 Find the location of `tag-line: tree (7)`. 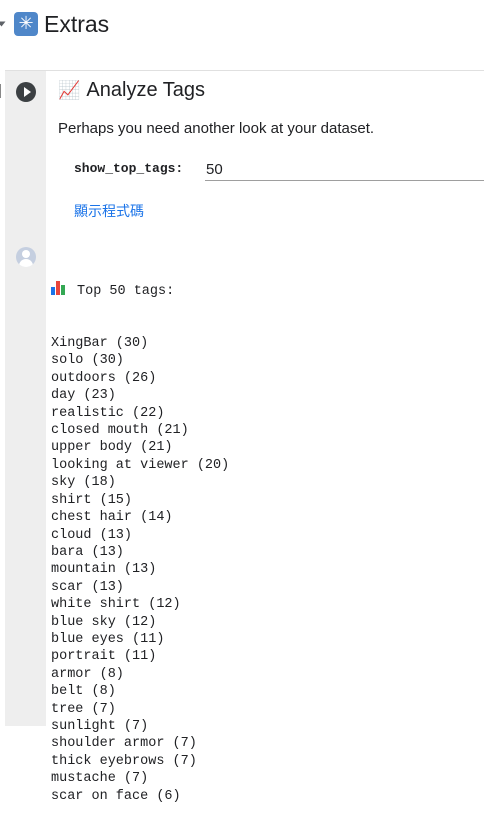

tag-line: tree (7) is located at coordinates (83, 709).